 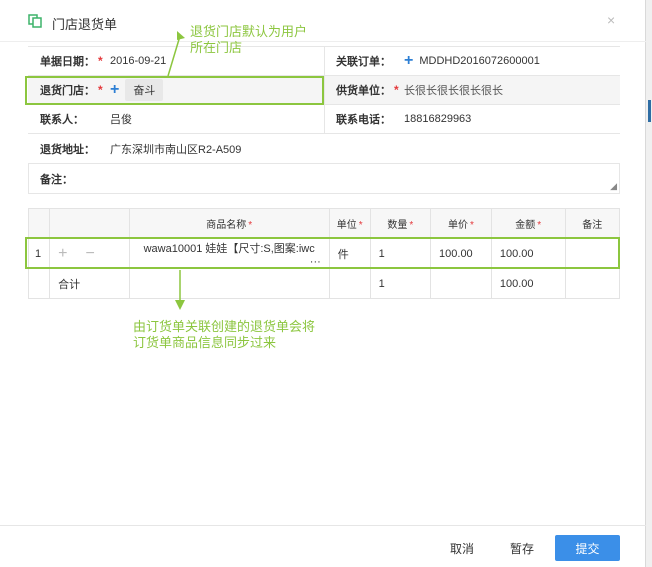 What do you see at coordinates (611, 20) in the screenshot?
I see `close-icon: ×` at bounding box center [611, 20].